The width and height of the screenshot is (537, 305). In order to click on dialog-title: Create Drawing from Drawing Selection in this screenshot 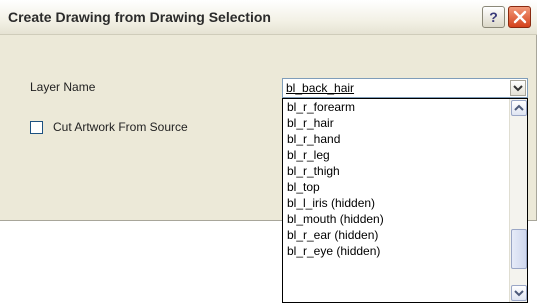, I will do `click(139, 17)`.